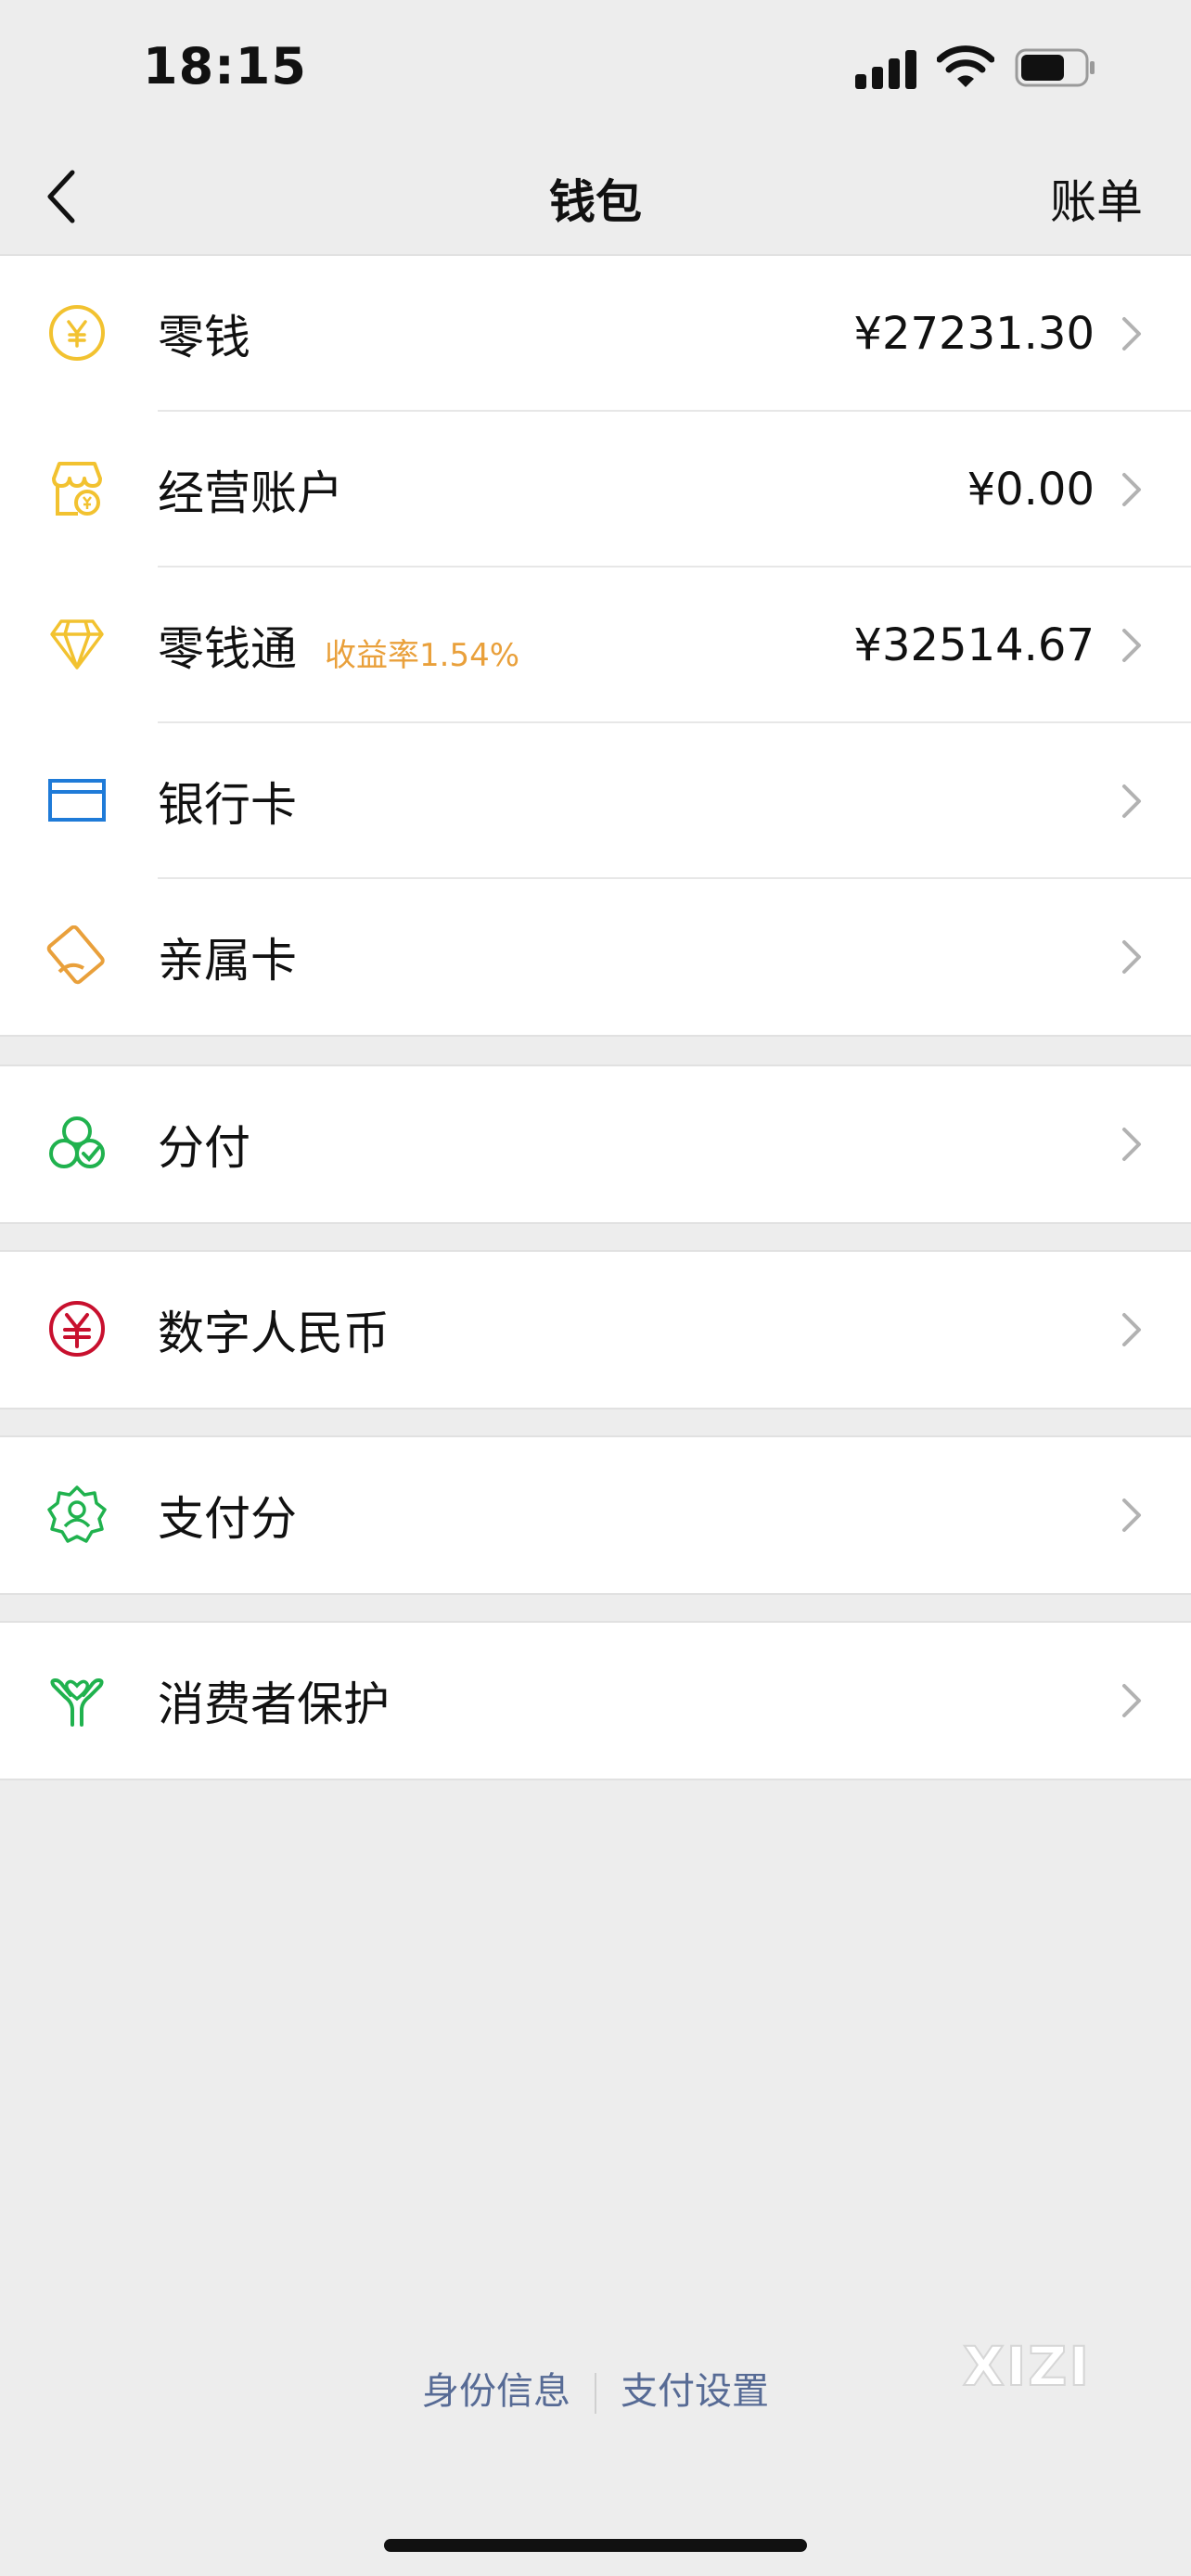 Image resolution: width=1191 pixels, height=2576 pixels. I want to click on row-value: ¥32514.67, so click(974, 645).